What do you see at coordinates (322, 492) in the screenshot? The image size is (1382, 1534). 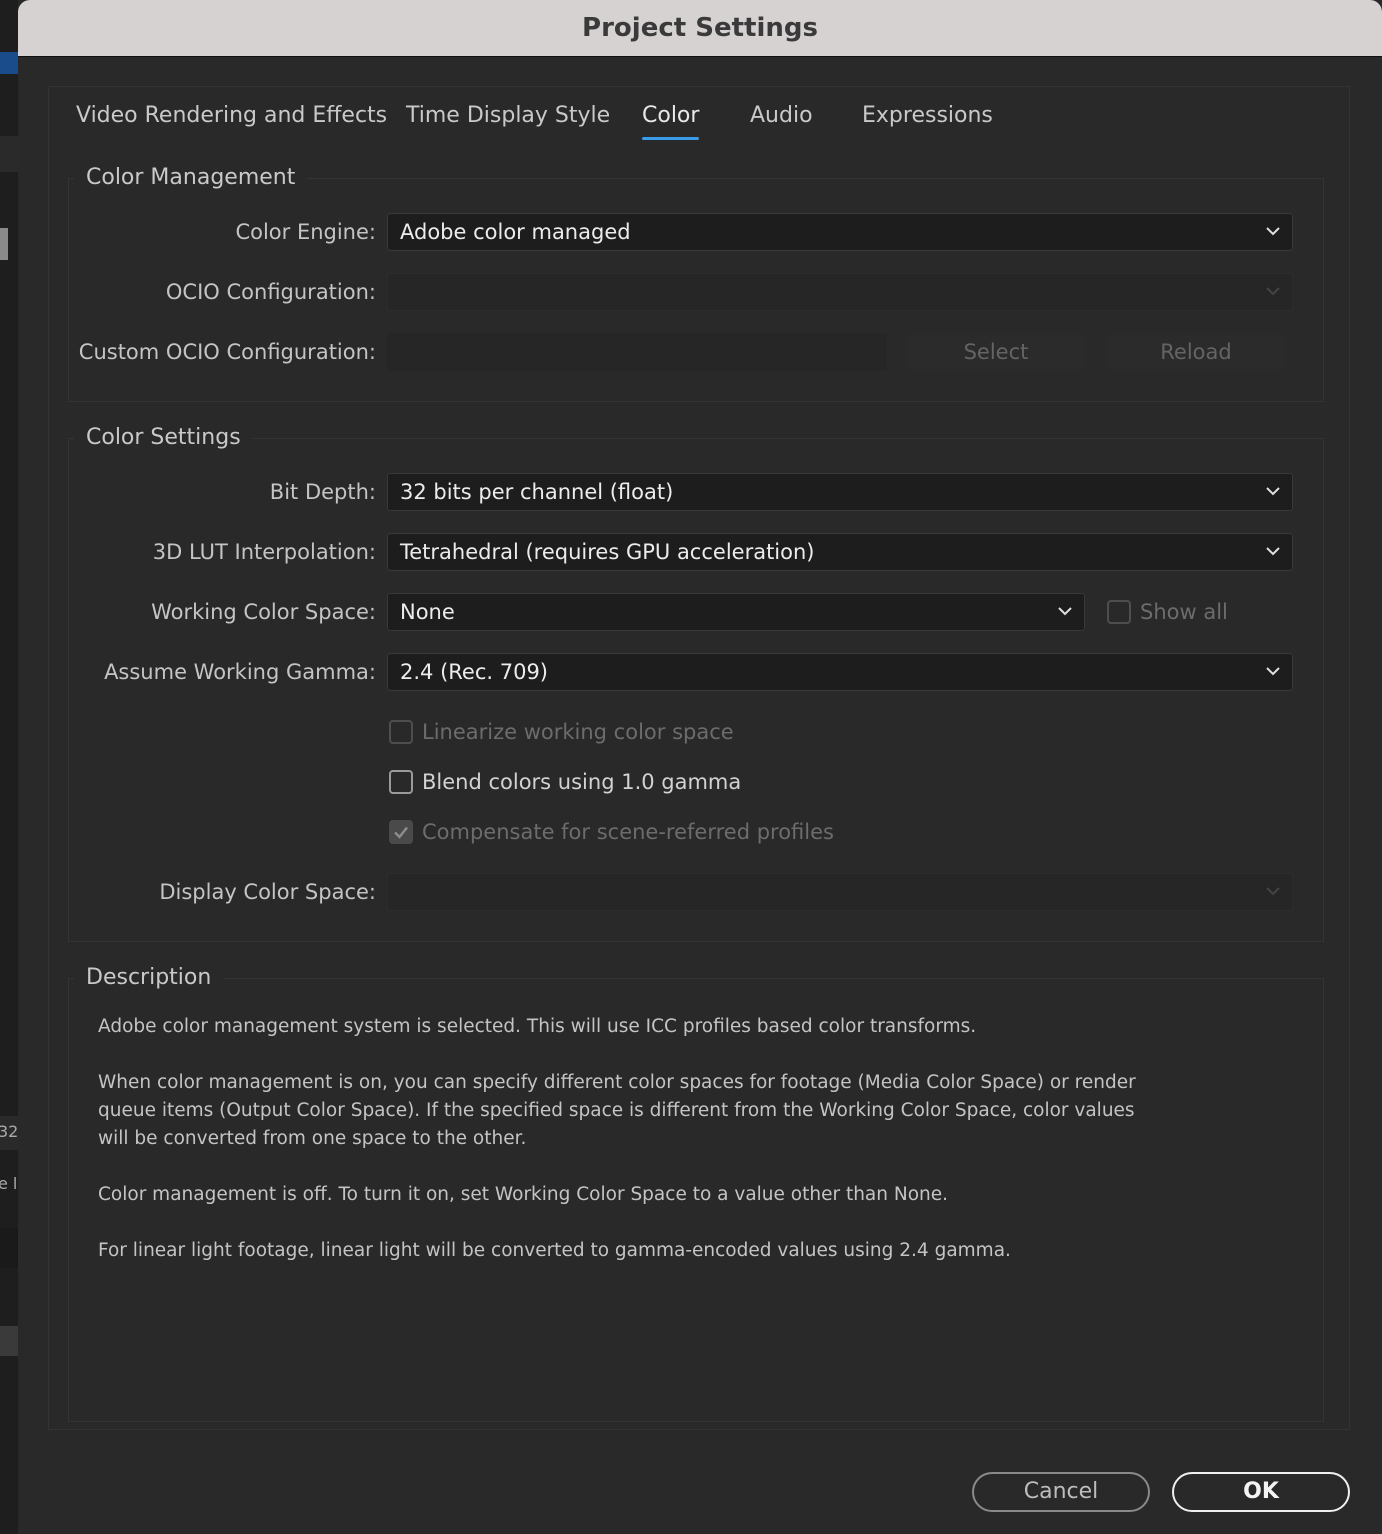 I see `bit-depth-label: Bit Depth:` at bounding box center [322, 492].